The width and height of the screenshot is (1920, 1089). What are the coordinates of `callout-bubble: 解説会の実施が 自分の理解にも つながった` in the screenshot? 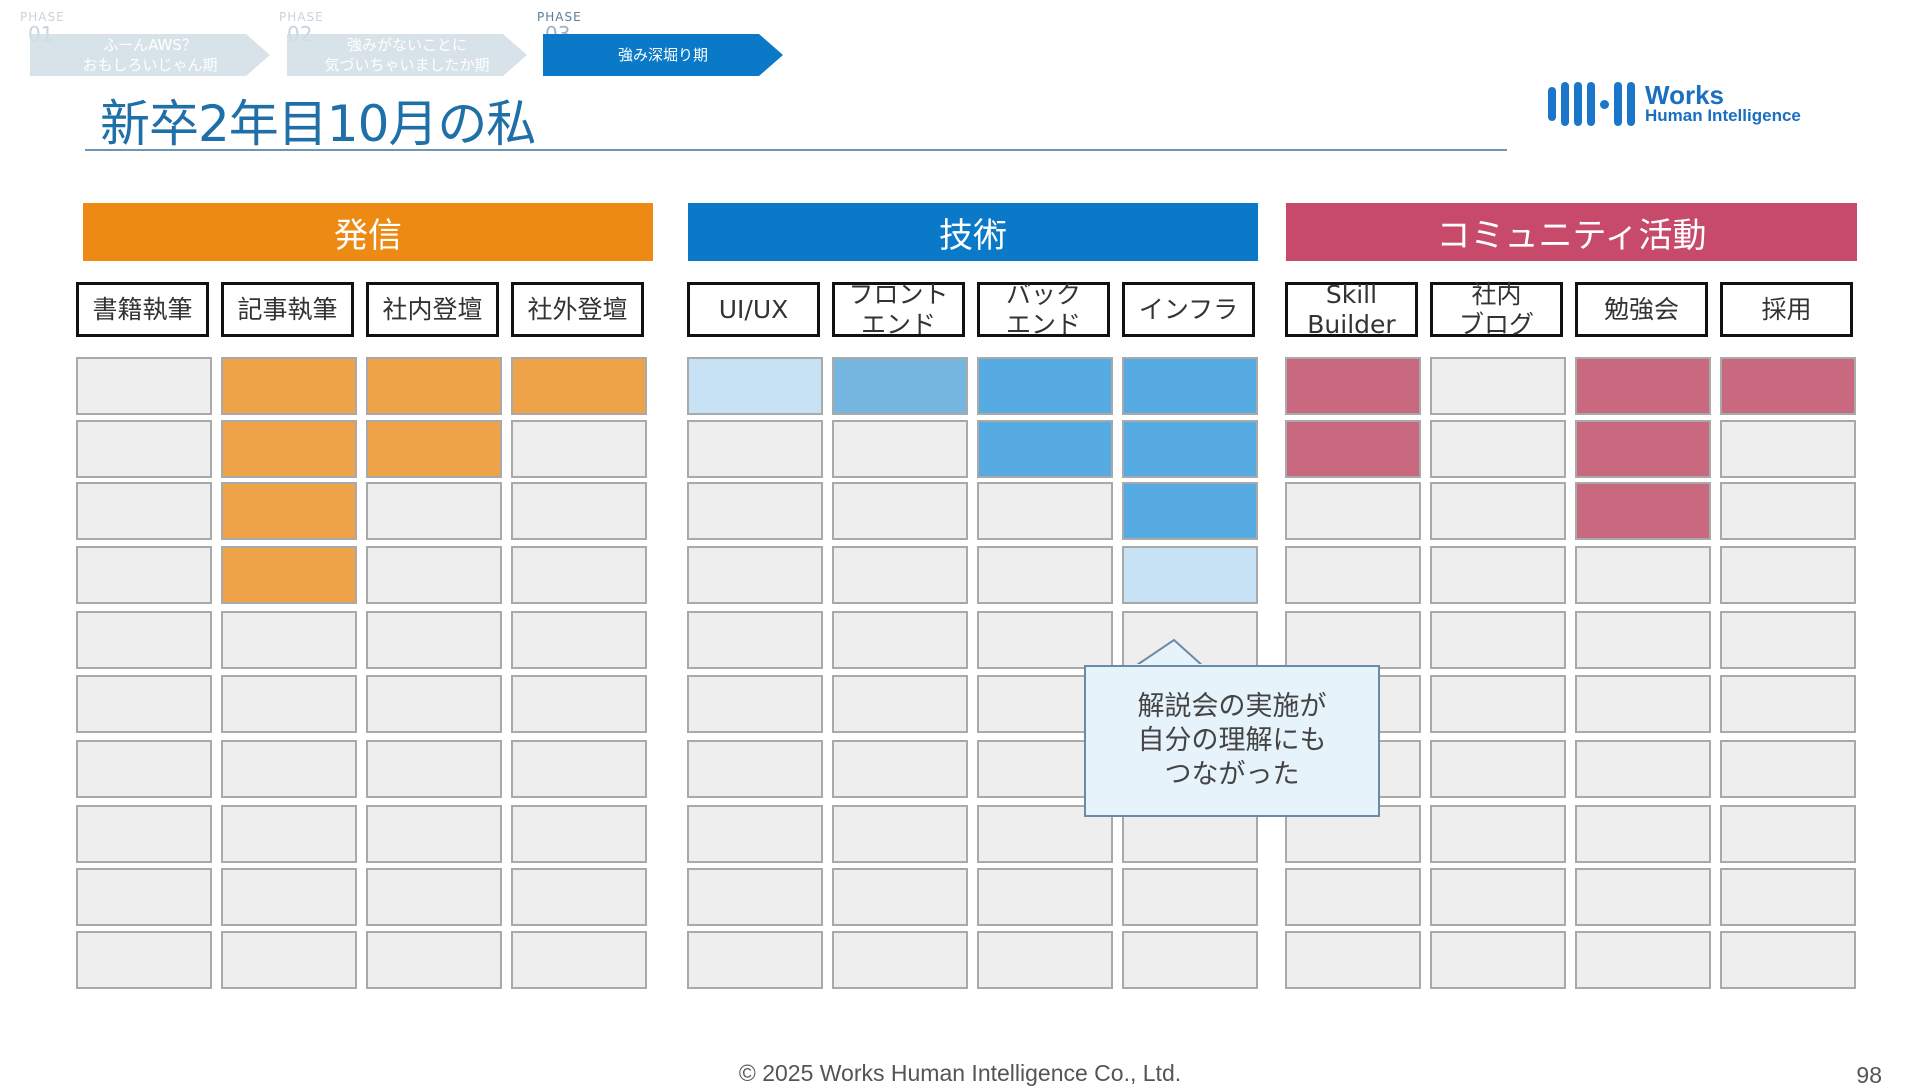 It's located at (1232, 741).